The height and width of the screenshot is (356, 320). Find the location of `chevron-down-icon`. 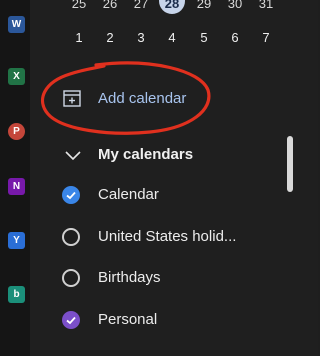

chevron-down-icon is located at coordinates (73, 156).